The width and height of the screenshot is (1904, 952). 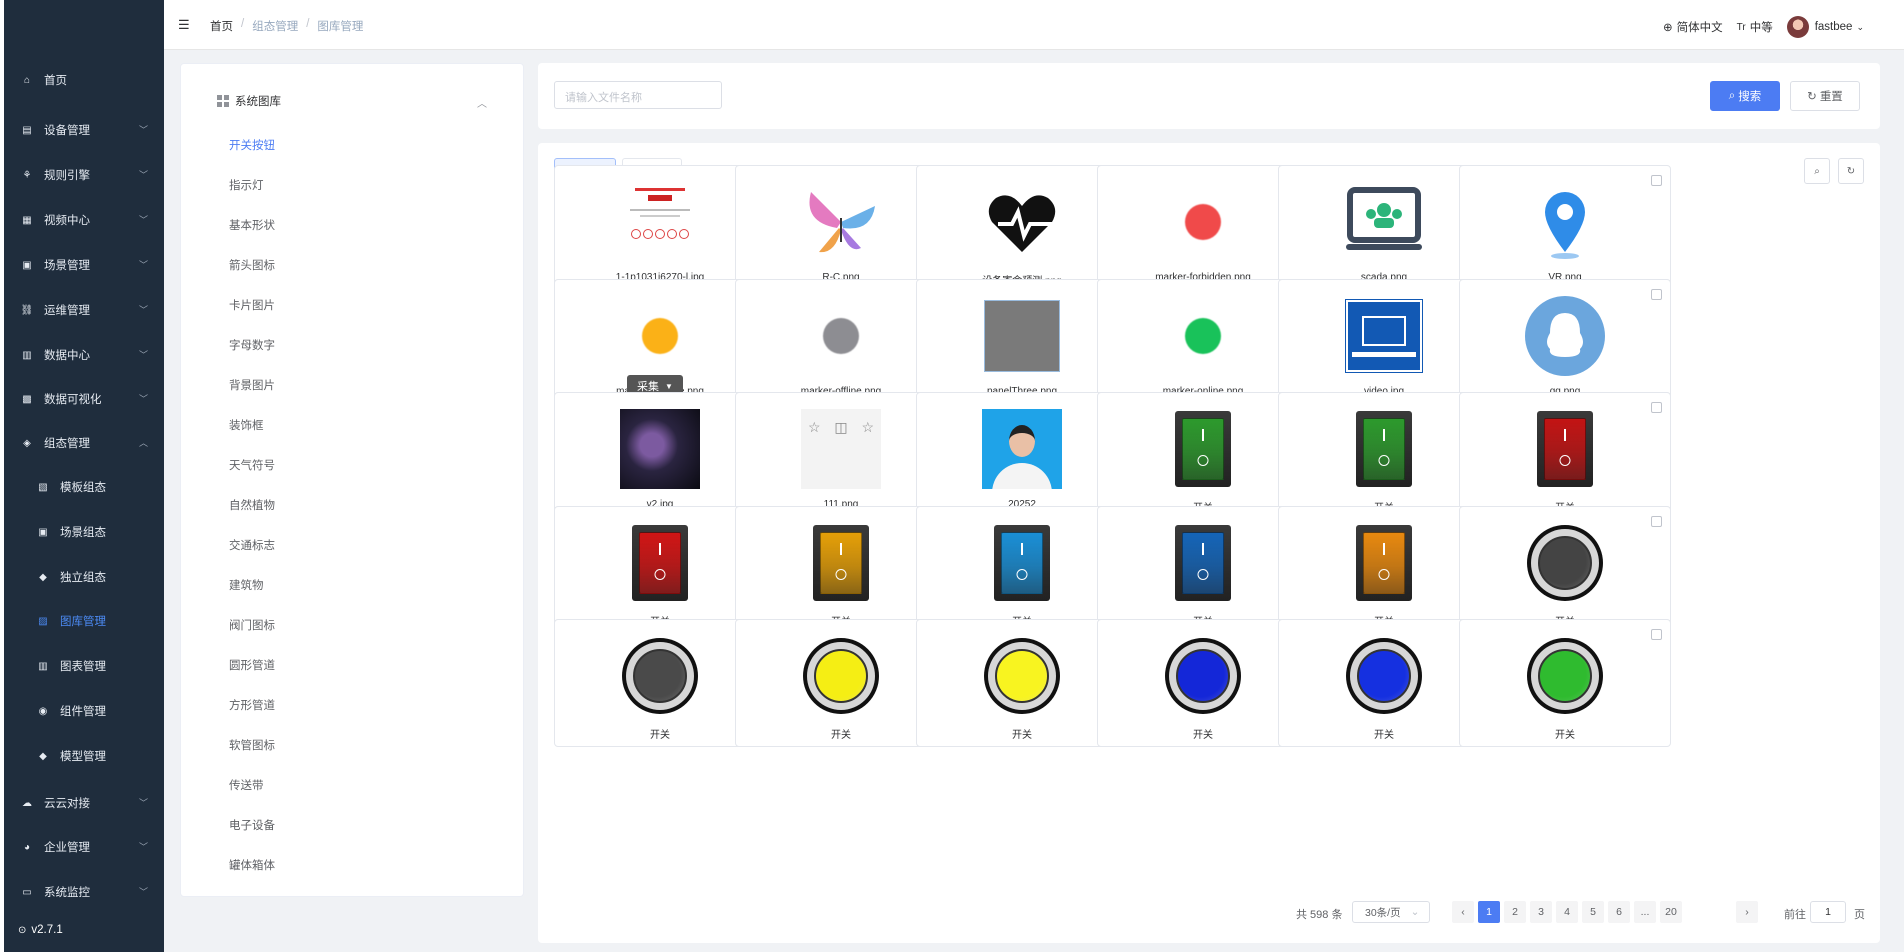 I want to click on category-item: 卡片图片, so click(x=252, y=305).